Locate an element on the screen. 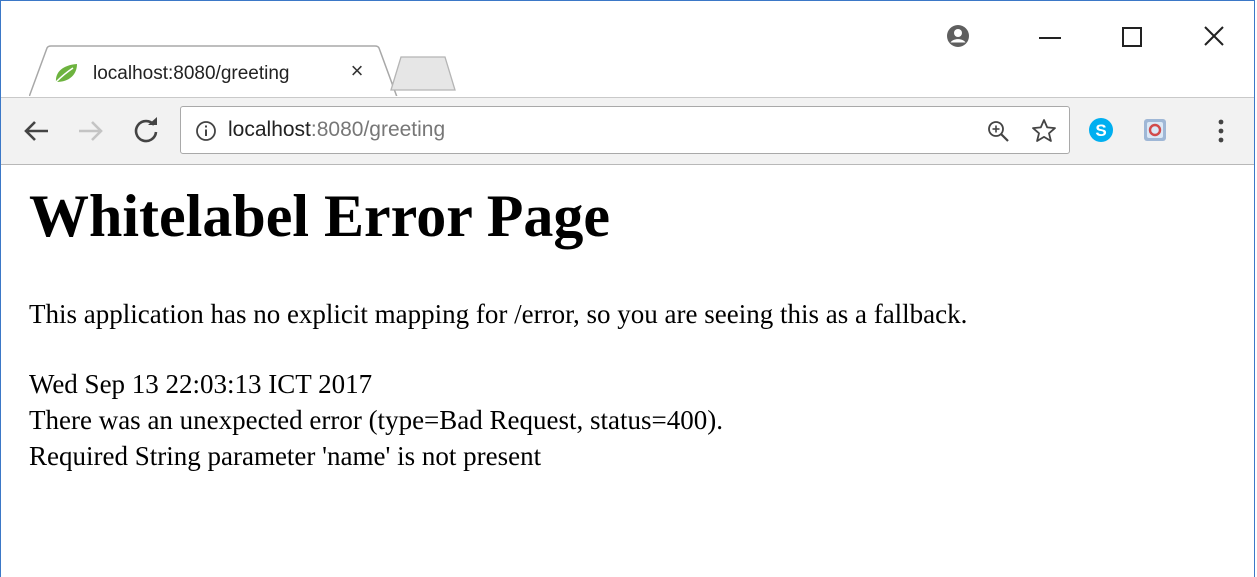  url-path: :8080/greeting is located at coordinates (378, 129).